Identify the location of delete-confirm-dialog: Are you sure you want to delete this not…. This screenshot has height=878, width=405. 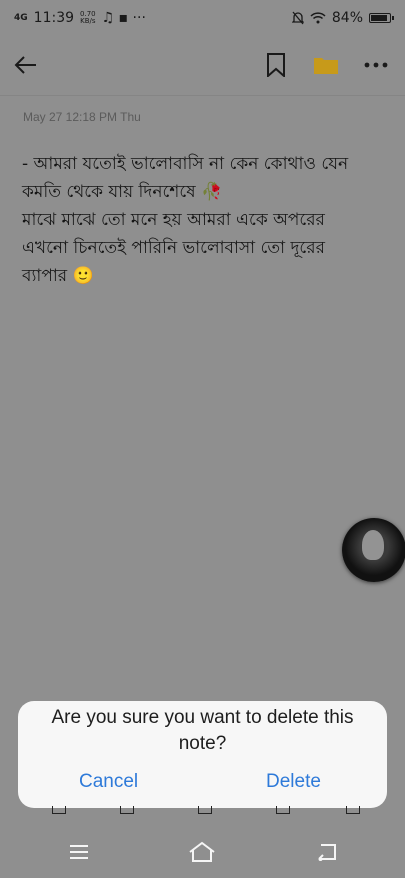
(202, 754).